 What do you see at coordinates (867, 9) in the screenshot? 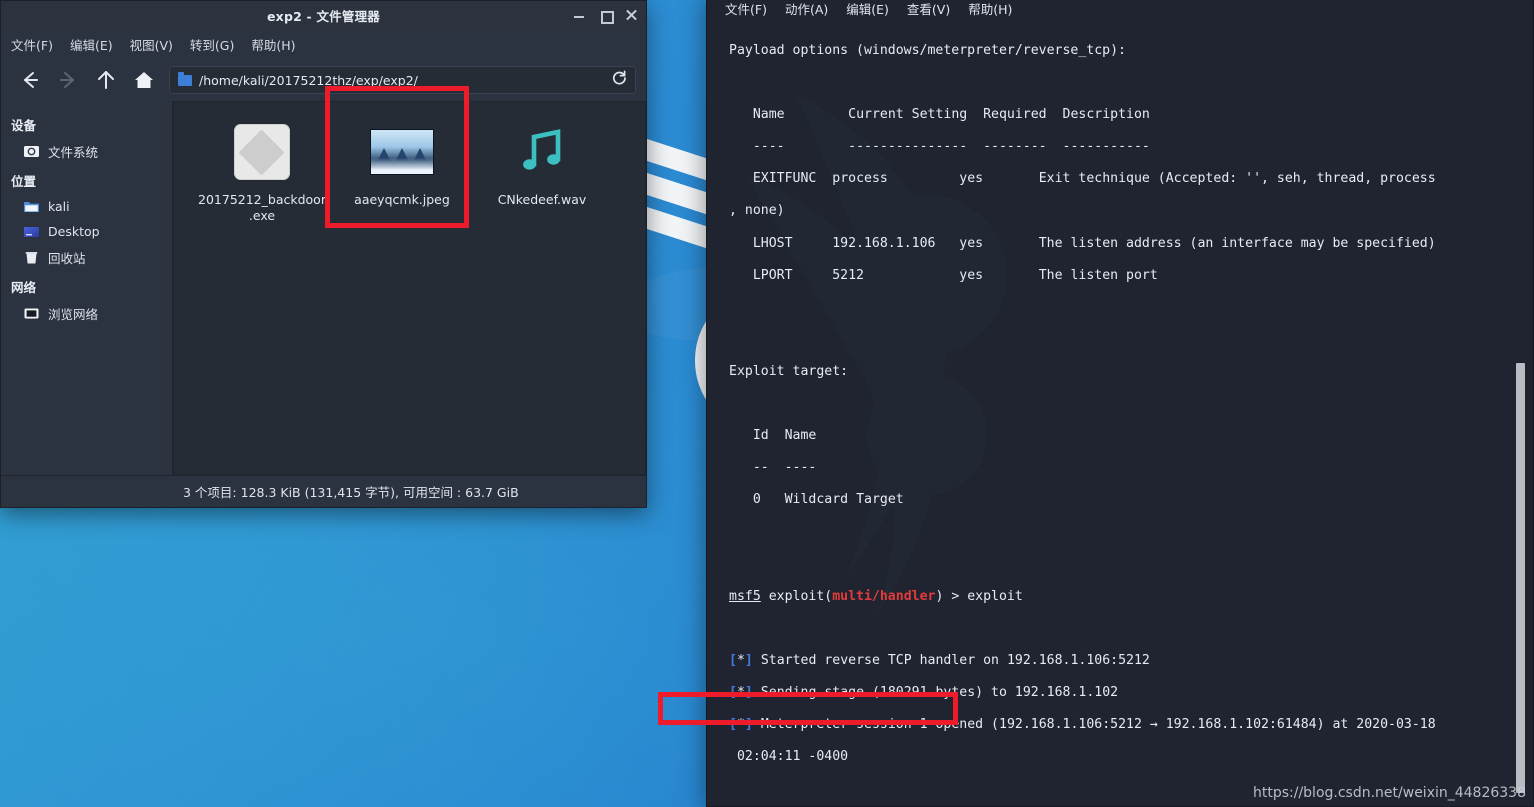
I see `terminal-menu-edit: 编辑(E)` at bounding box center [867, 9].